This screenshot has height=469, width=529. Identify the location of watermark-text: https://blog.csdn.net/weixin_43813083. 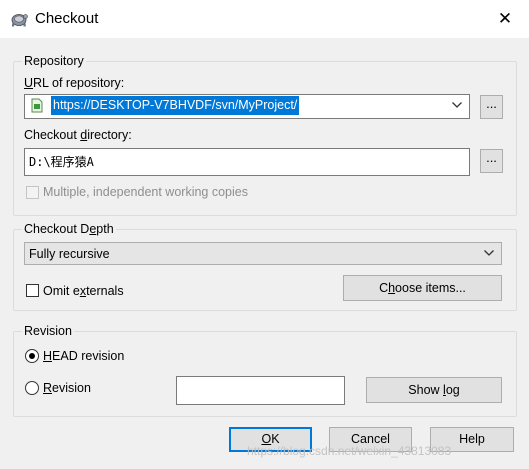
(349, 451).